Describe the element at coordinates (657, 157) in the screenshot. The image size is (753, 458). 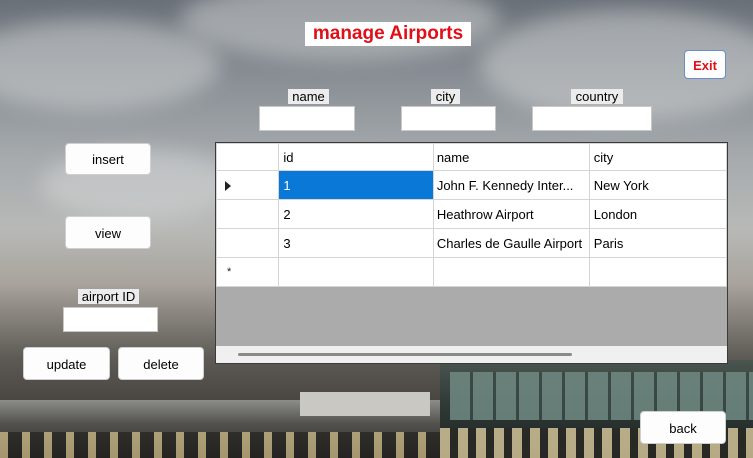
I see `column-header-city: city` at that location.